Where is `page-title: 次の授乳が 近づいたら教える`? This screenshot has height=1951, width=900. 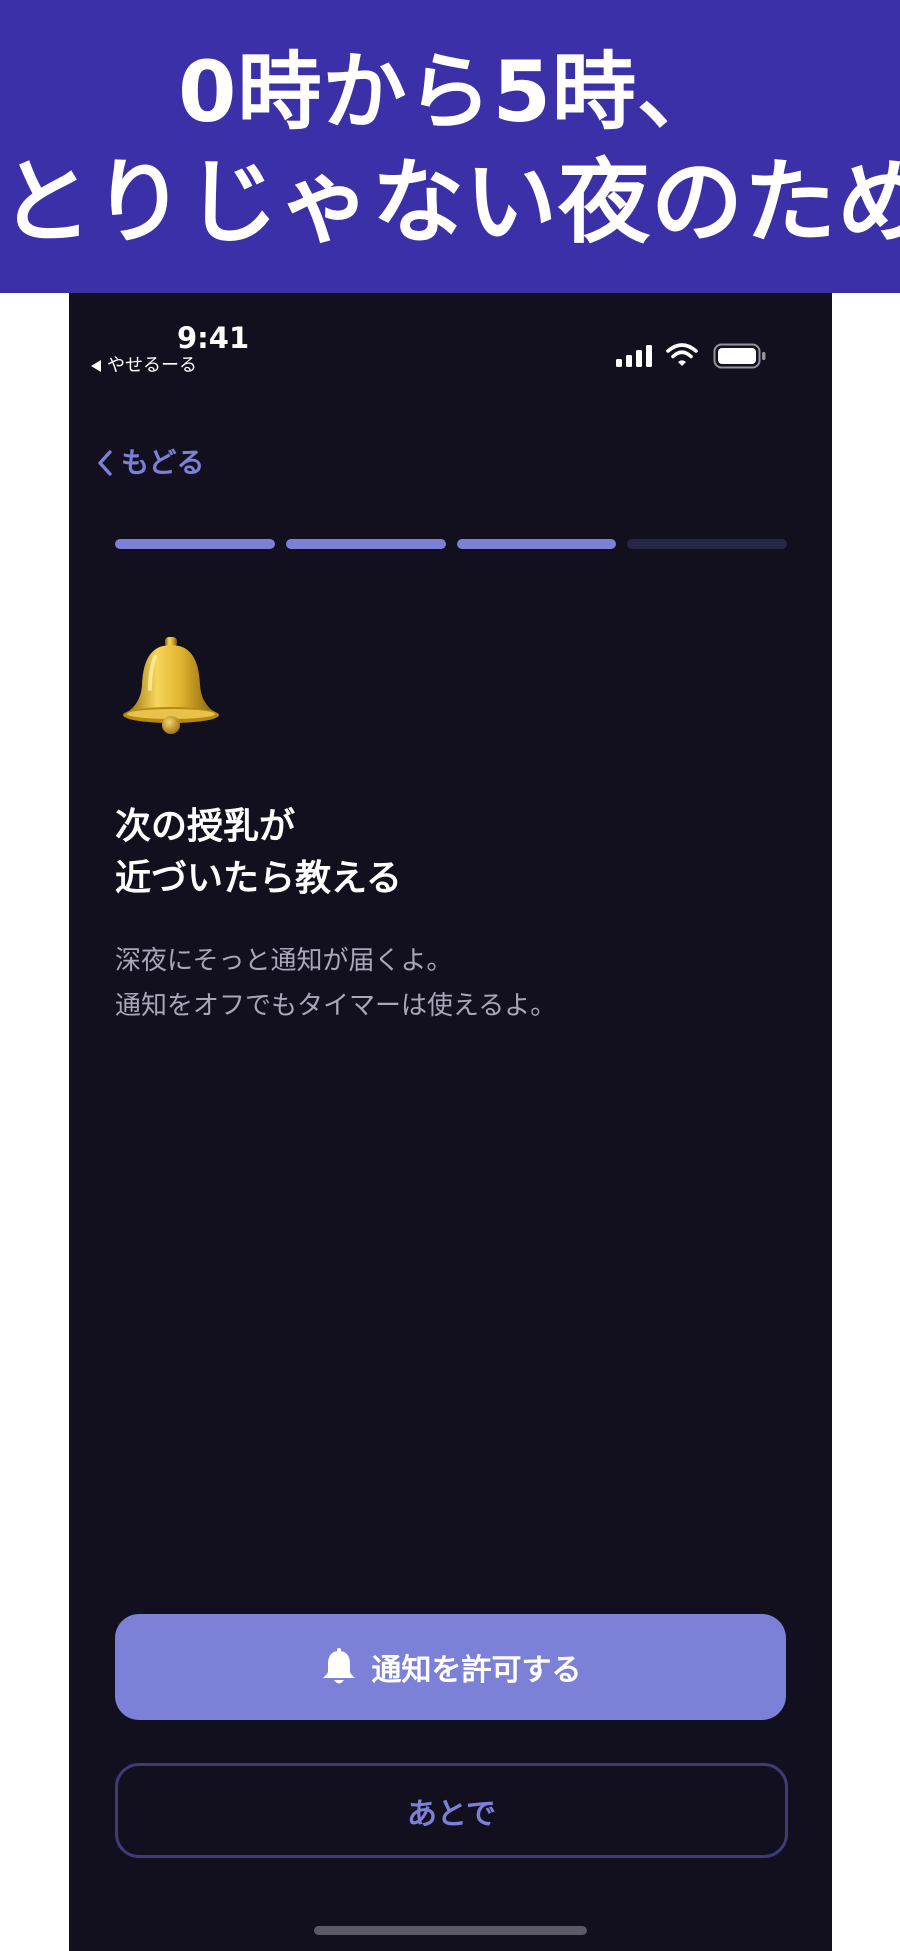
page-title: 次の授乳が 近づいたら教える is located at coordinates (445, 853).